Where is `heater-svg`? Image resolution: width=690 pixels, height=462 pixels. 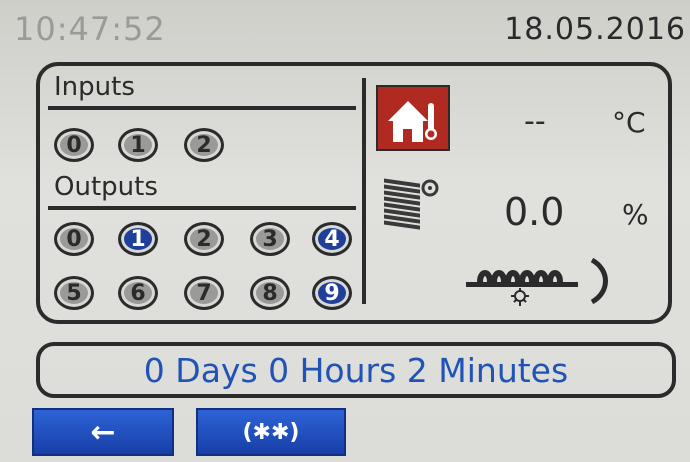 heater-svg is located at coordinates (537, 281).